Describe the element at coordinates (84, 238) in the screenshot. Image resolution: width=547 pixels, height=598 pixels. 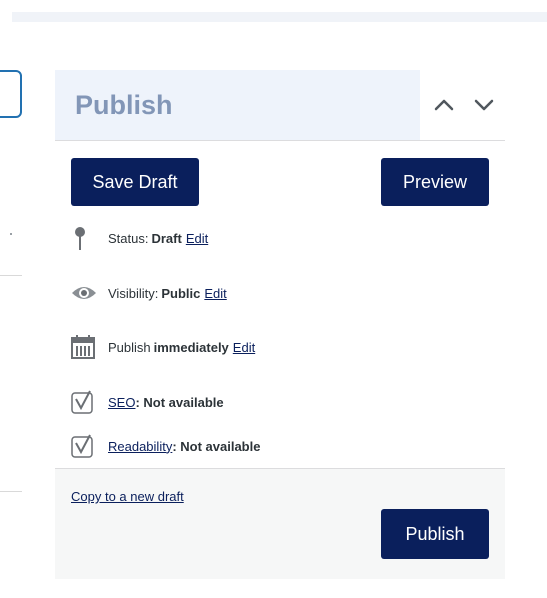
I see `pin-icon` at that location.